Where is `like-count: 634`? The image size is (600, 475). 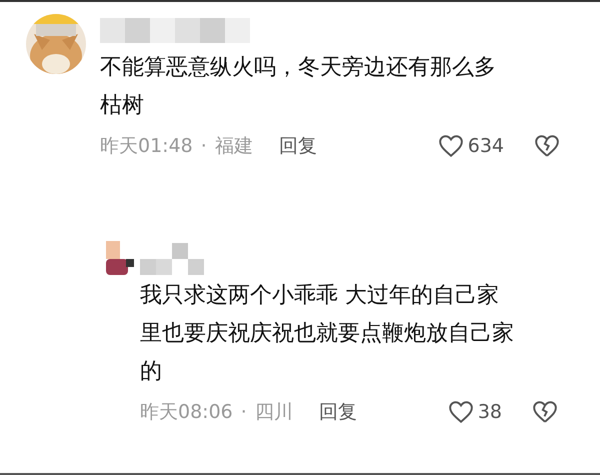
like-count: 634 is located at coordinates (486, 146).